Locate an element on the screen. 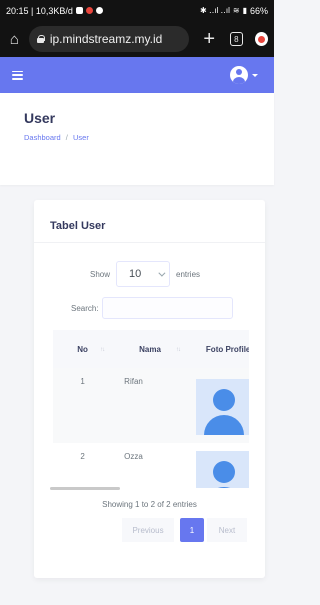  wifi-icon: ≋ is located at coordinates (236, 10).